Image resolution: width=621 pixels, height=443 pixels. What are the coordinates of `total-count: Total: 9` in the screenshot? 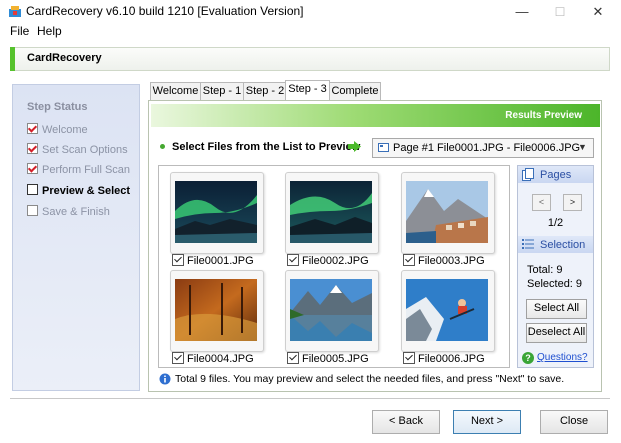 It's located at (545, 270).